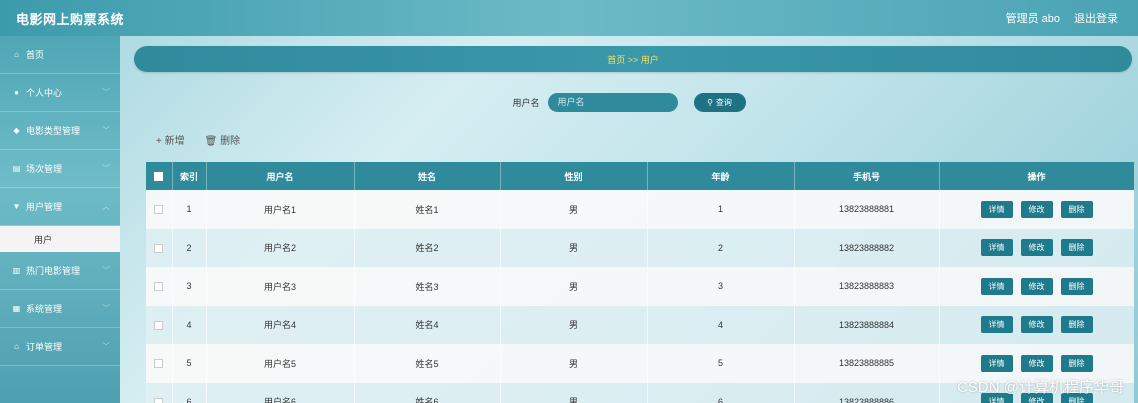 The height and width of the screenshot is (403, 1138). Describe the element at coordinates (867, 363) in the screenshot. I see `cell-phone: 13823888885` at that location.